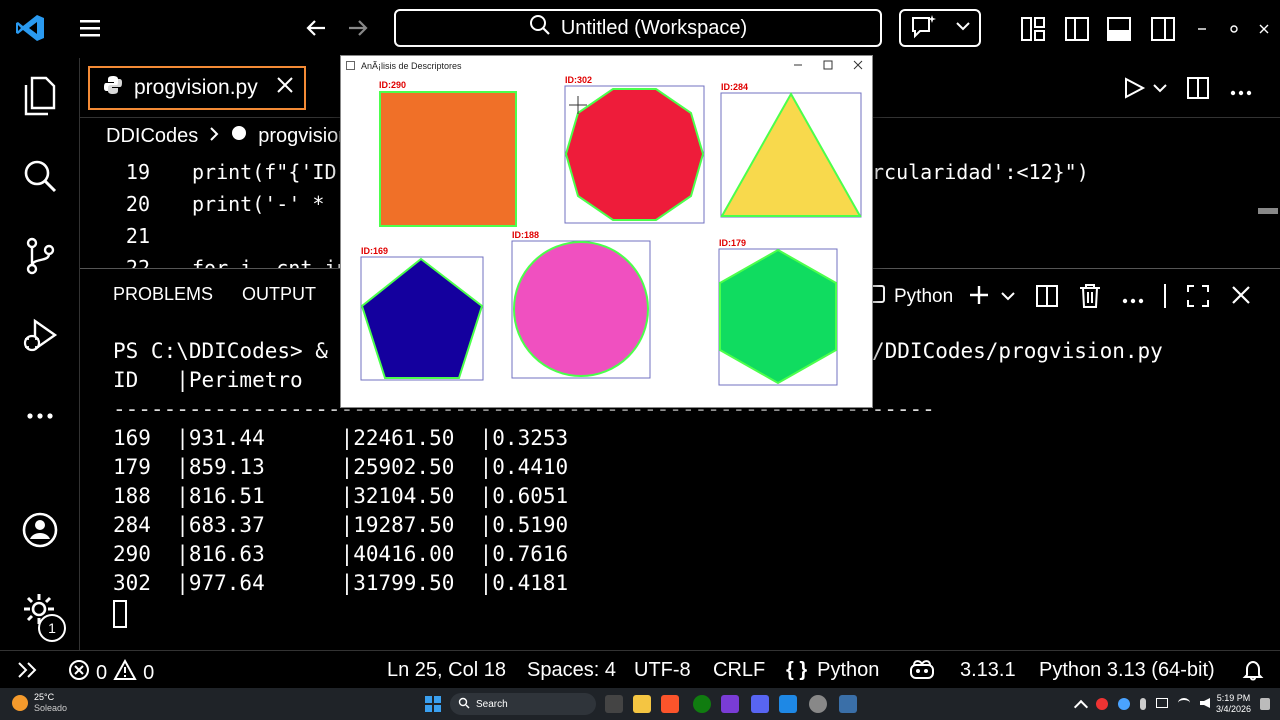 This screenshot has width=1280, height=720. What do you see at coordinates (1047, 296) in the screenshot?
I see `split-terminal-icon` at bounding box center [1047, 296].